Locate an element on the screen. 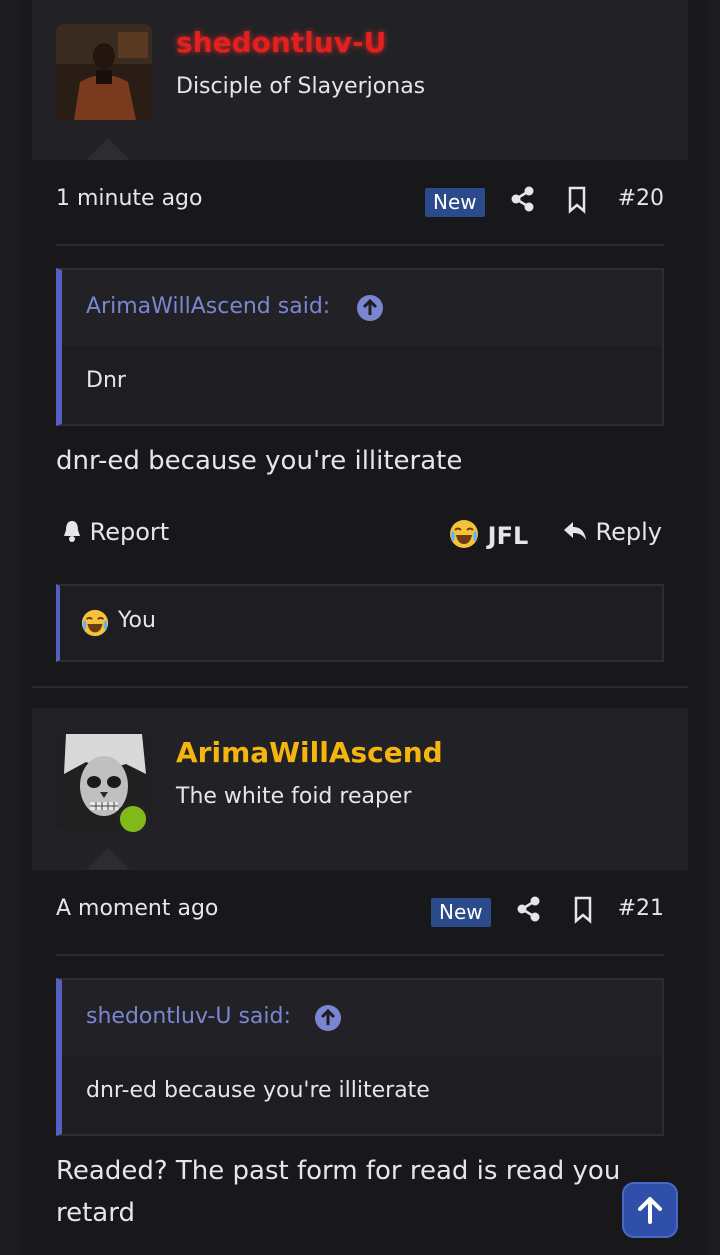 This screenshot has width=720, height=1255. reaction-label: JFL is located at coordinates (508, 536).